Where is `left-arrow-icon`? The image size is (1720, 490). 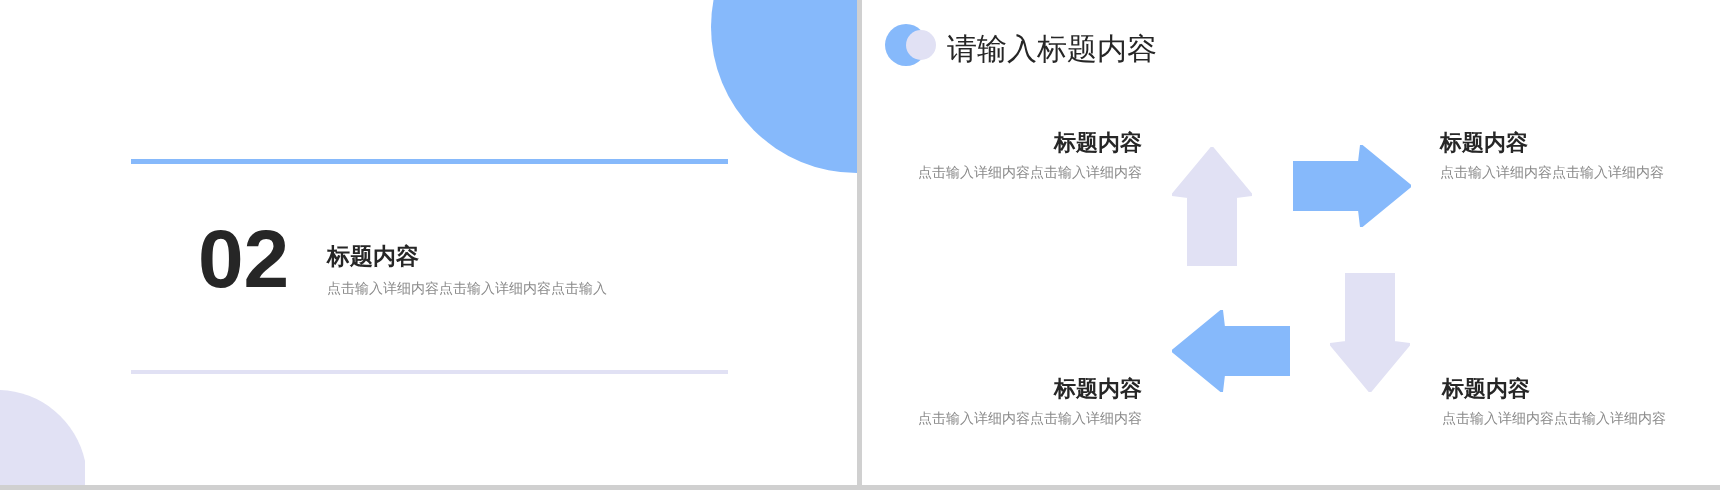
left-arrow-icon is located at coordinates (1231, 351).